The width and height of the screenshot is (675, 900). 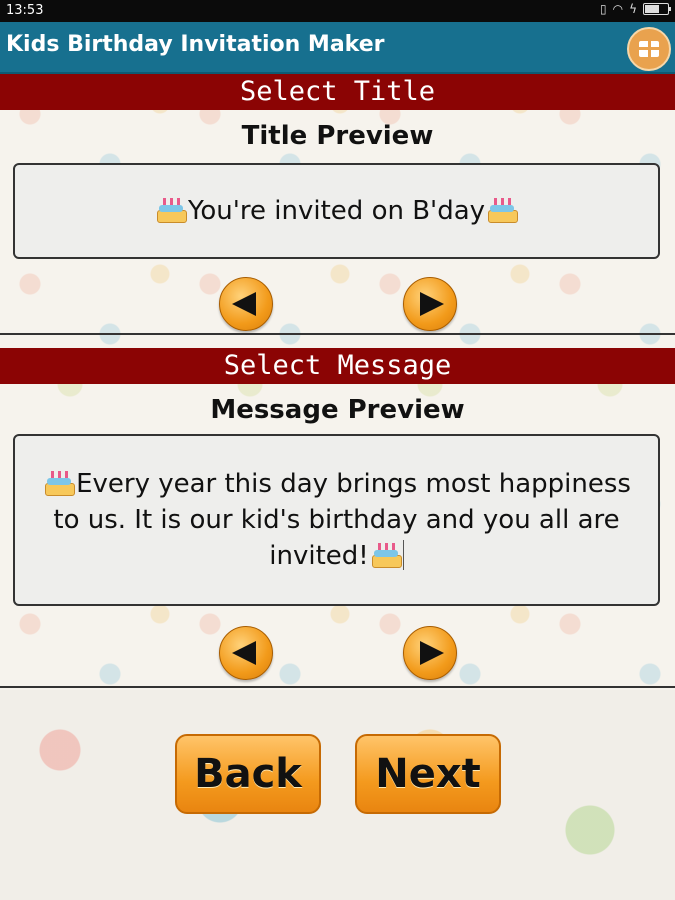 I want to click on battery-icon, so click(x=657, y=9).